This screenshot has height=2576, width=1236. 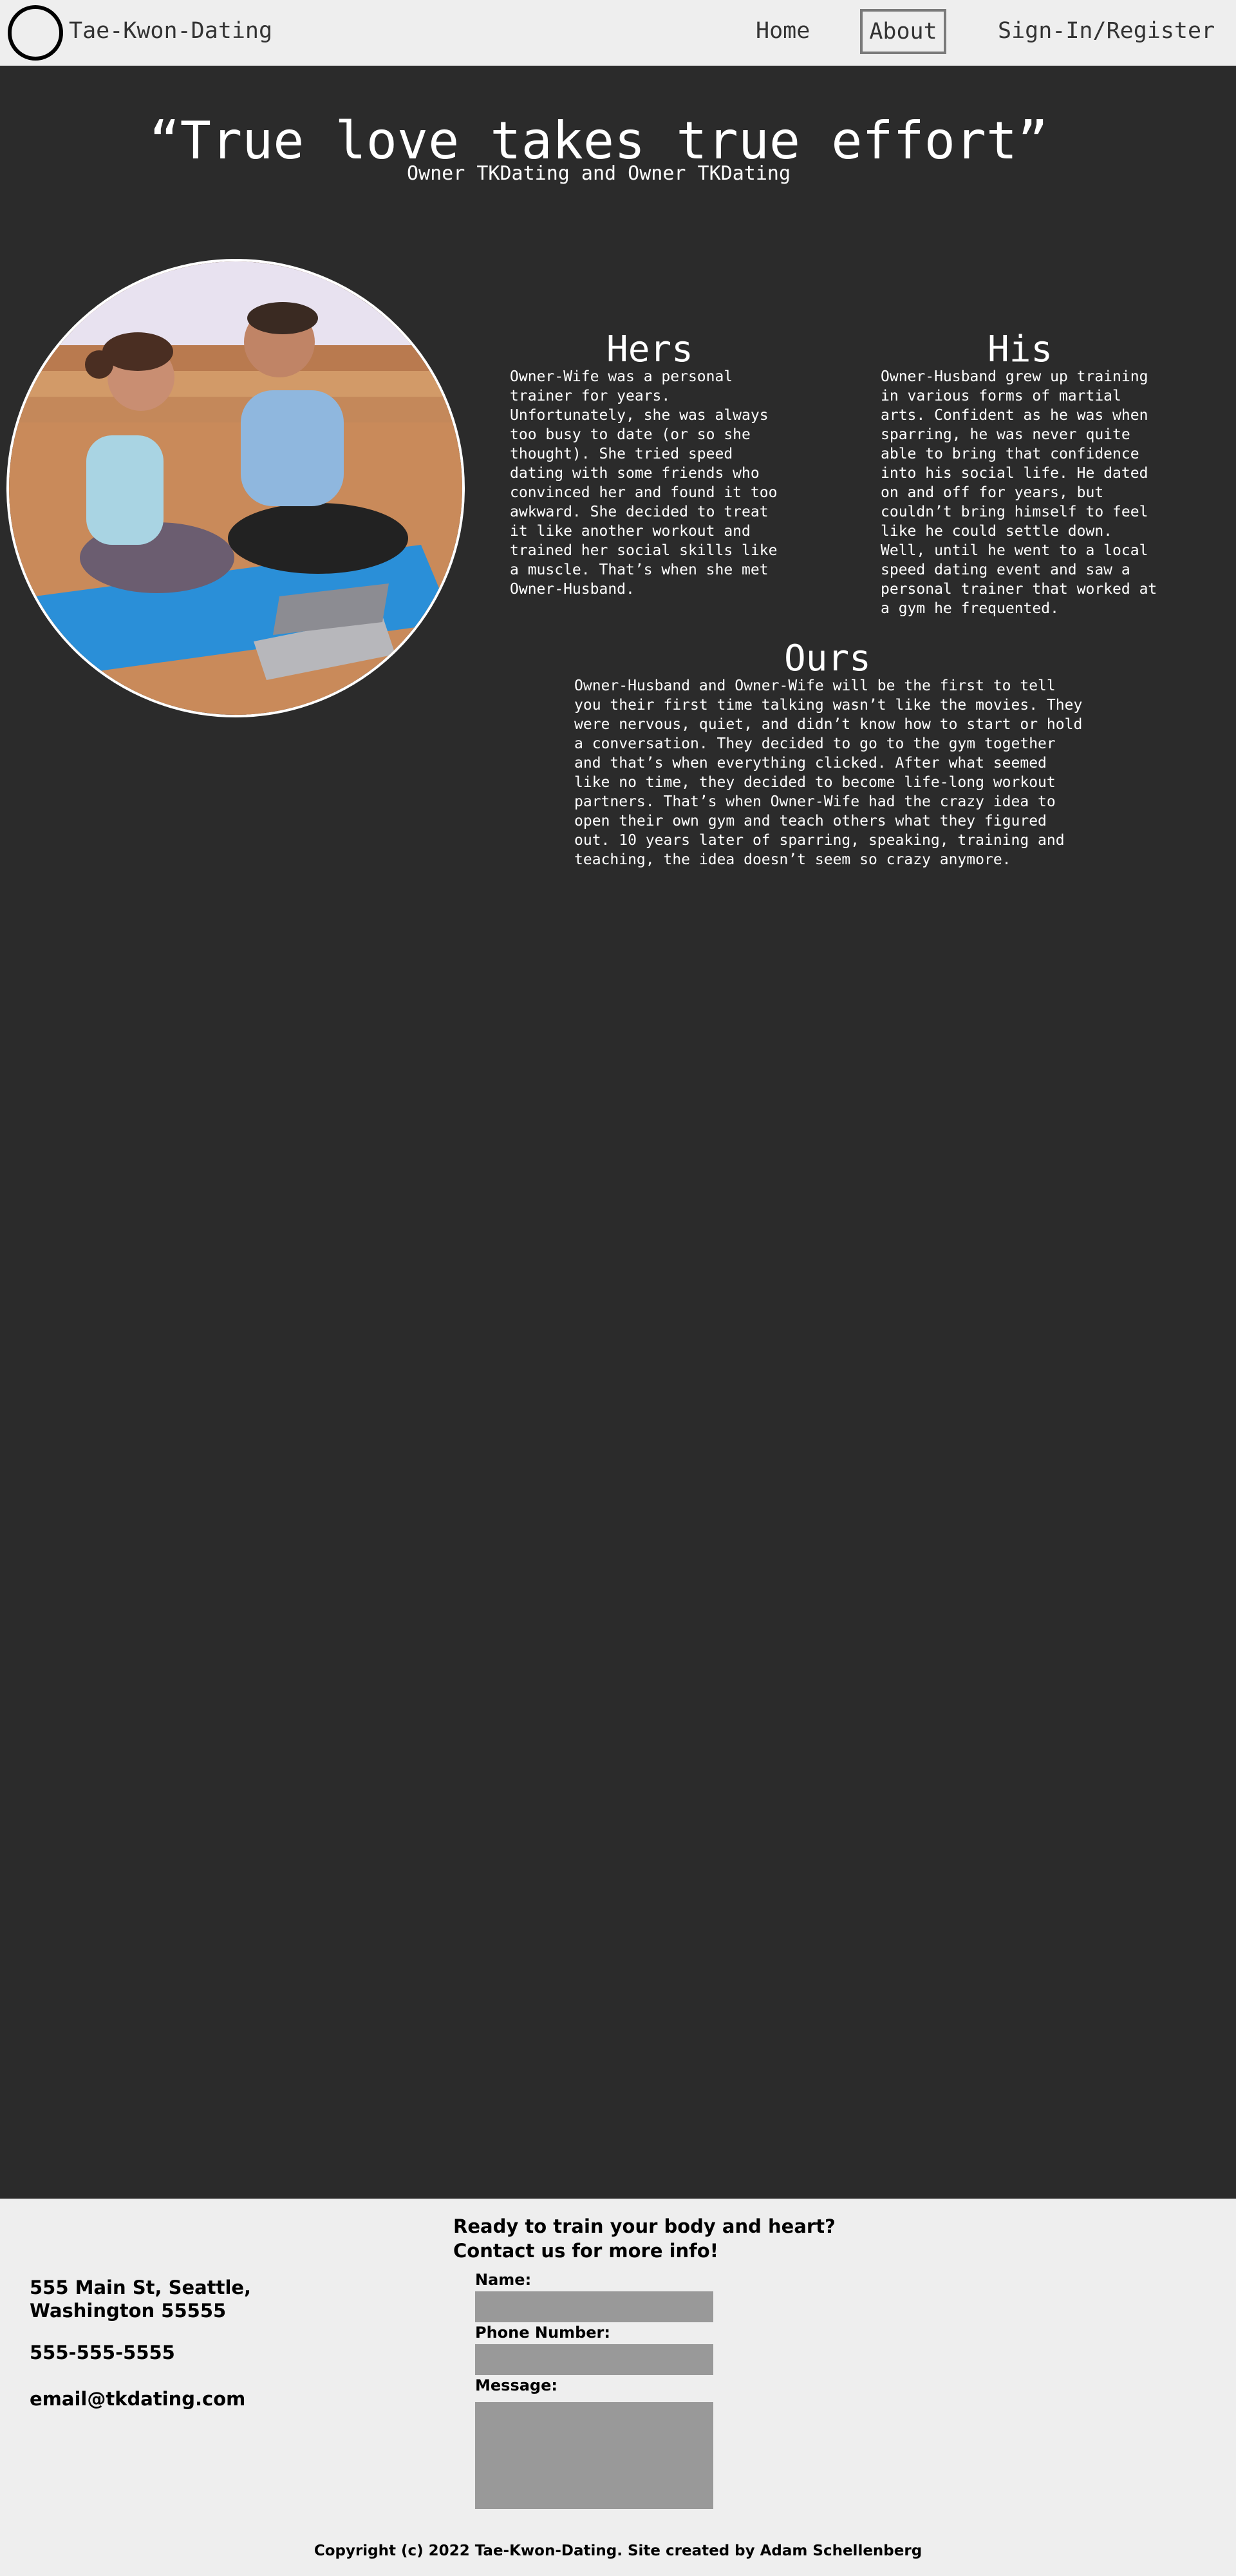 I want to click on couple-photo, so click(x=235, y=488).